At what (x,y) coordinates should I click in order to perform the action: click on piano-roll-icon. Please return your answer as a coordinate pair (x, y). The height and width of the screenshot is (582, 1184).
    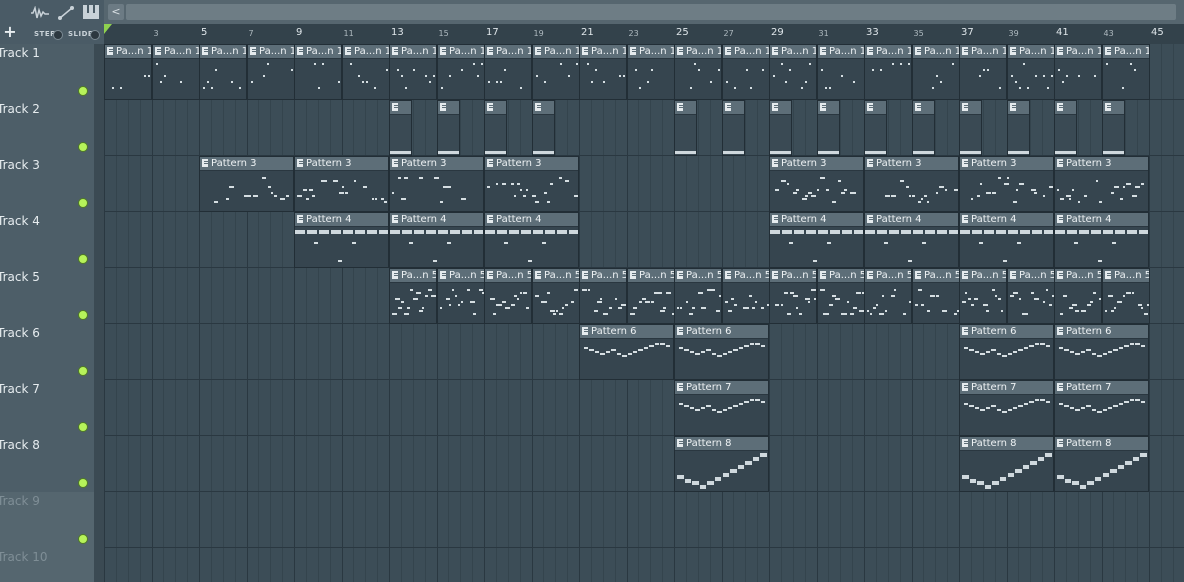
    Looking at the image, I should click on (91, 13).